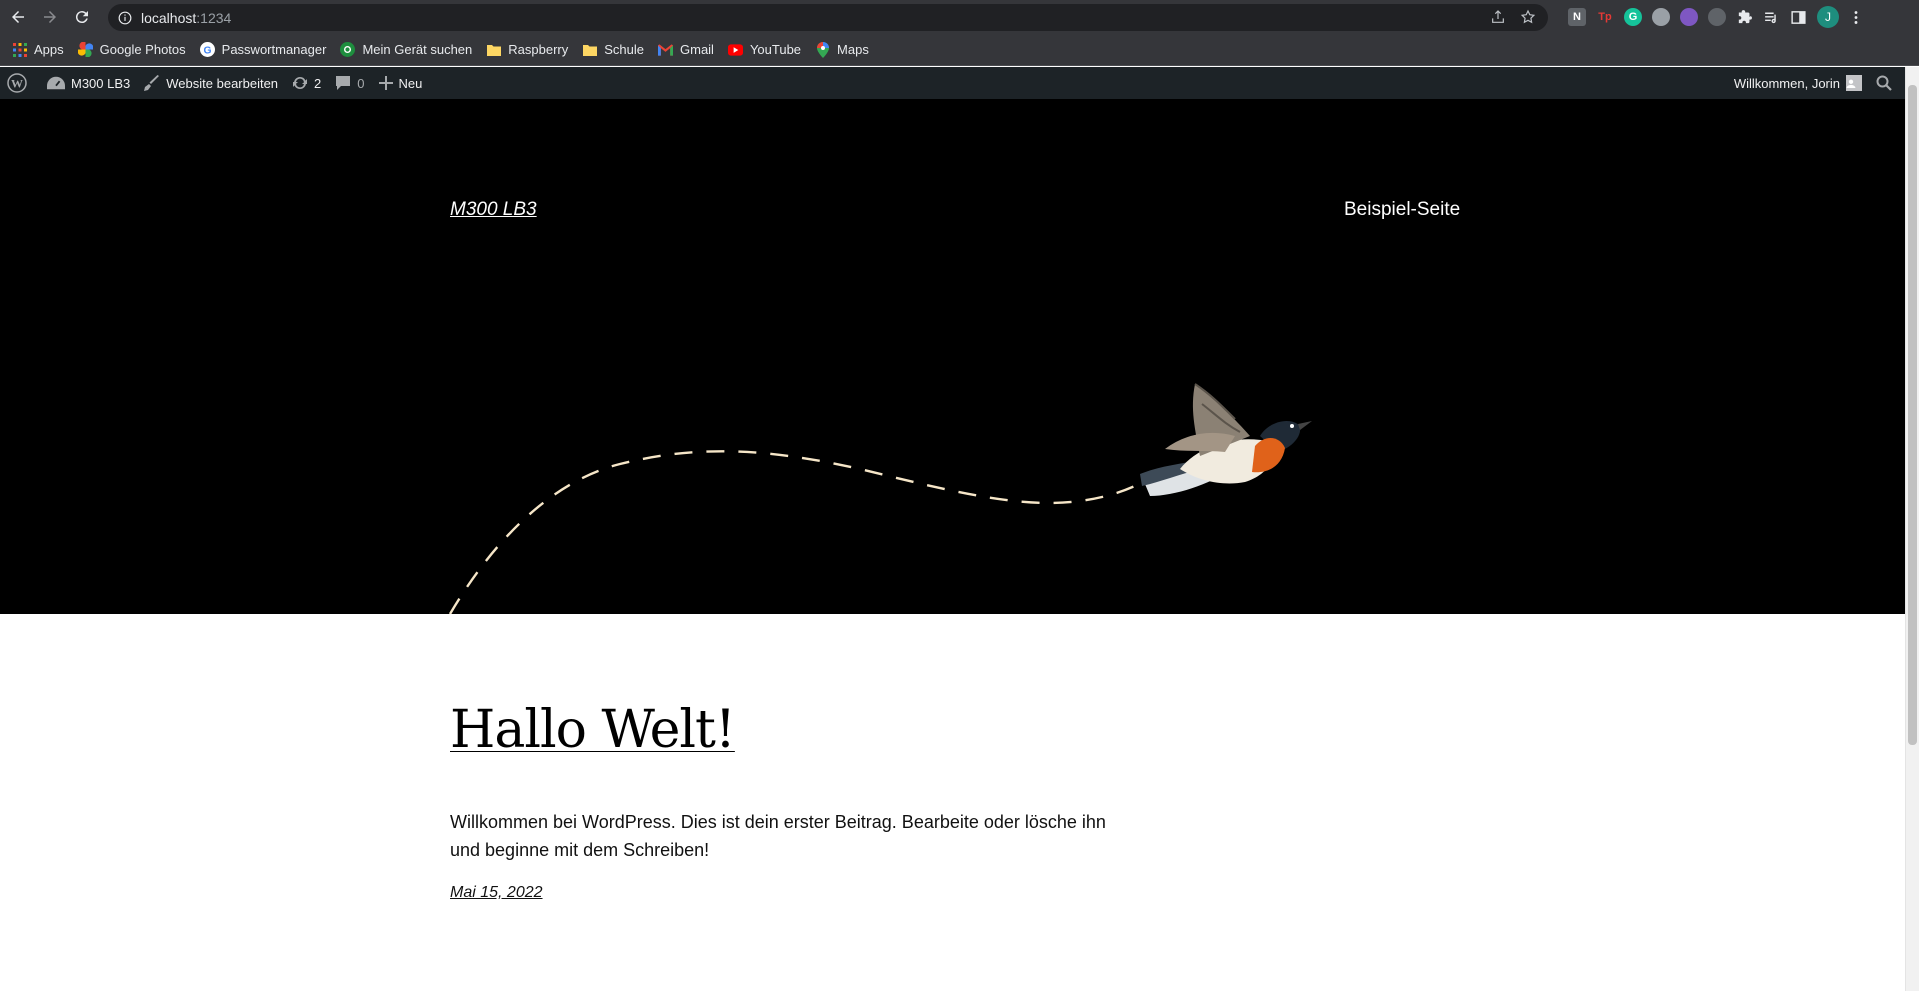  I want to click on bookmark-folder-schule: Schule, so click(613, 49).